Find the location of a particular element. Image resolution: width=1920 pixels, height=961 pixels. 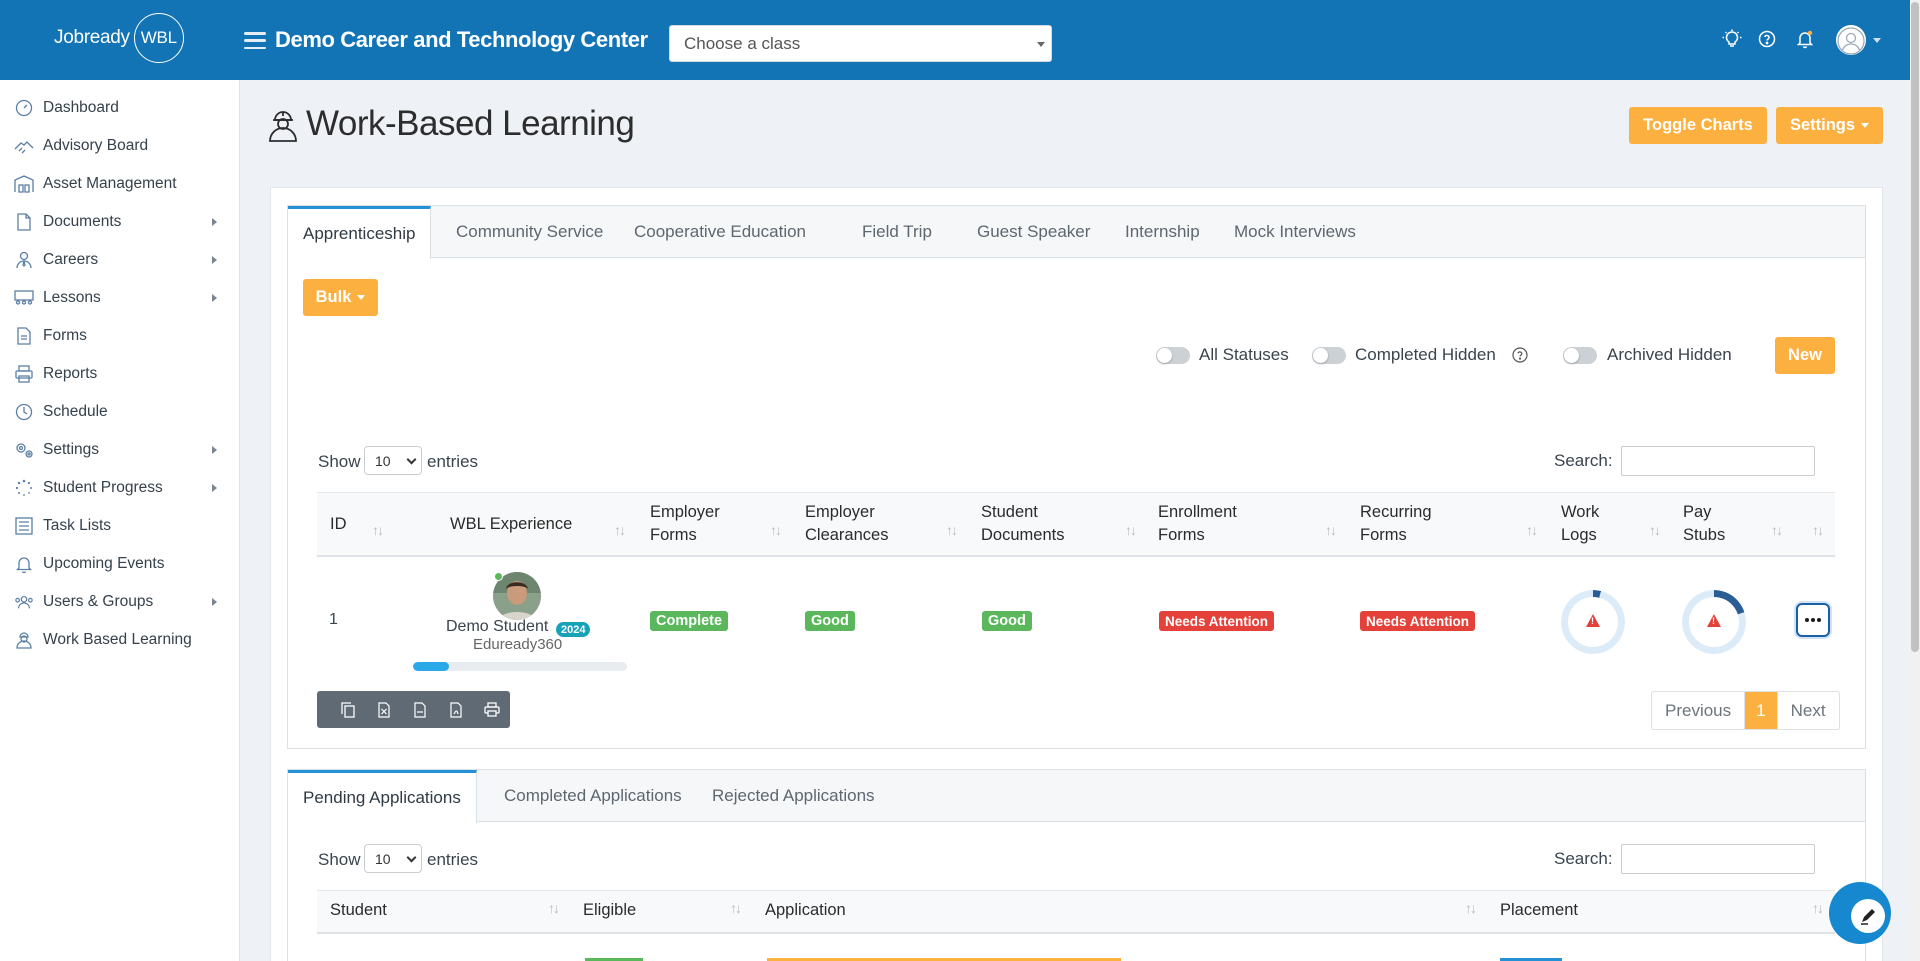

tab-guest-speaker: Guest Speaker is located at coordinates (1033, 232).